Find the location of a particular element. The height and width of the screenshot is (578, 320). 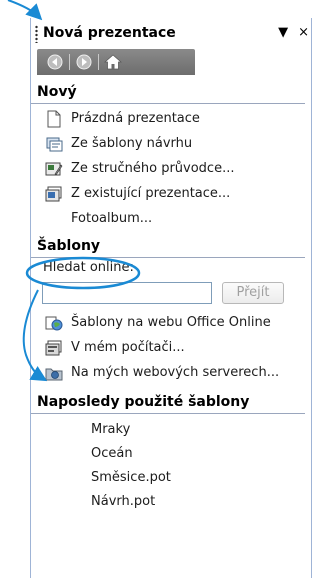

item-label: Prázdná prezentace is located at coordinates (135, 118).